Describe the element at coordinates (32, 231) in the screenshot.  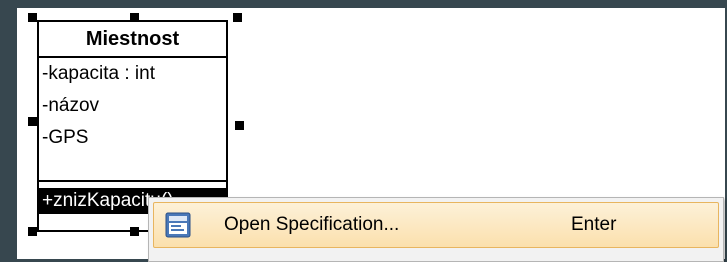
I see `selection-handle-bottom-left` at that location.